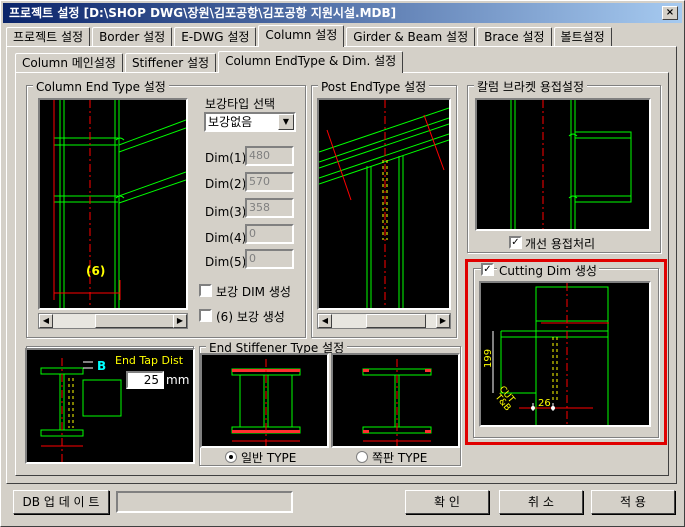 The width and height of the screenshot is (685, 527). I want to click on end-tap-input: 25, so click(145, 380).